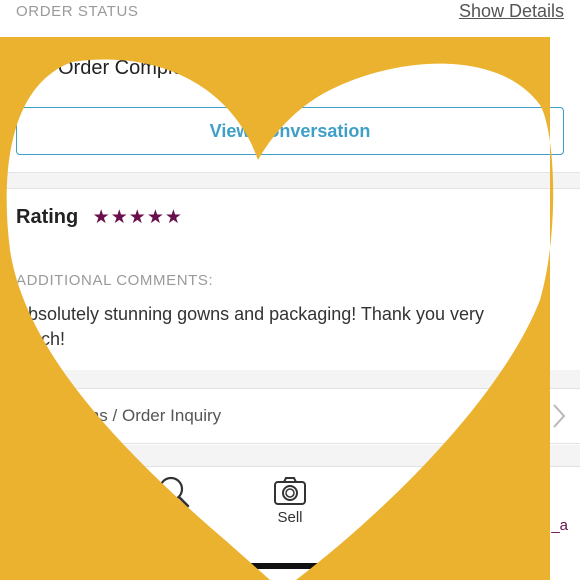  Describe the element at coordinates (290, 416) in the screenshot. I see `problems-order-inquiry-row: Problems / Order Inquiry` at that location.